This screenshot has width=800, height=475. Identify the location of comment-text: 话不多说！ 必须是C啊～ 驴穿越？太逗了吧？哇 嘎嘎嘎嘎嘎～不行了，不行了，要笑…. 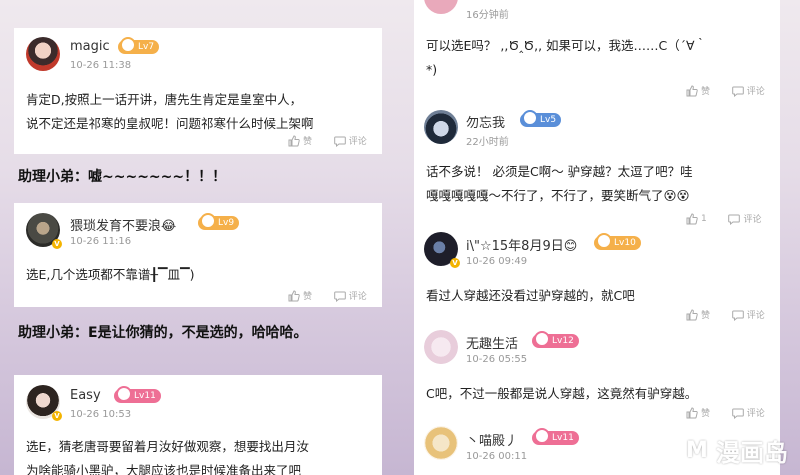
(559, 183).